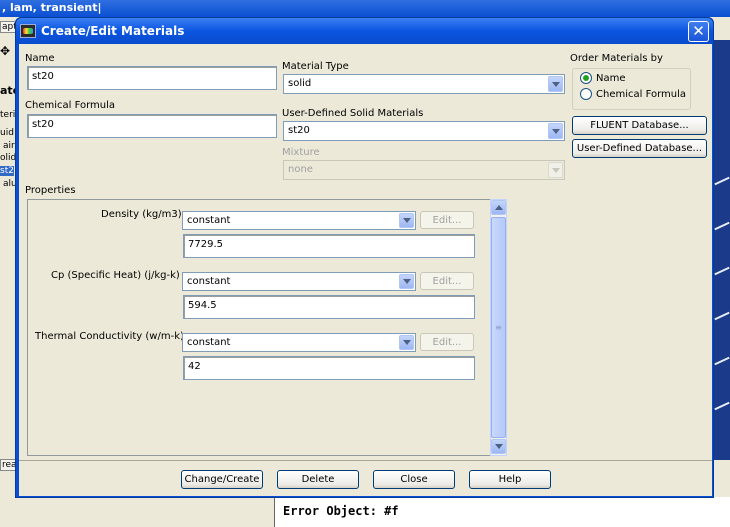 The height and width of the screenshot is (527, 730). Describe the element at coordinates (299, 130) in the screenshot. I see `user-defined-materials-value: st20` at that location.